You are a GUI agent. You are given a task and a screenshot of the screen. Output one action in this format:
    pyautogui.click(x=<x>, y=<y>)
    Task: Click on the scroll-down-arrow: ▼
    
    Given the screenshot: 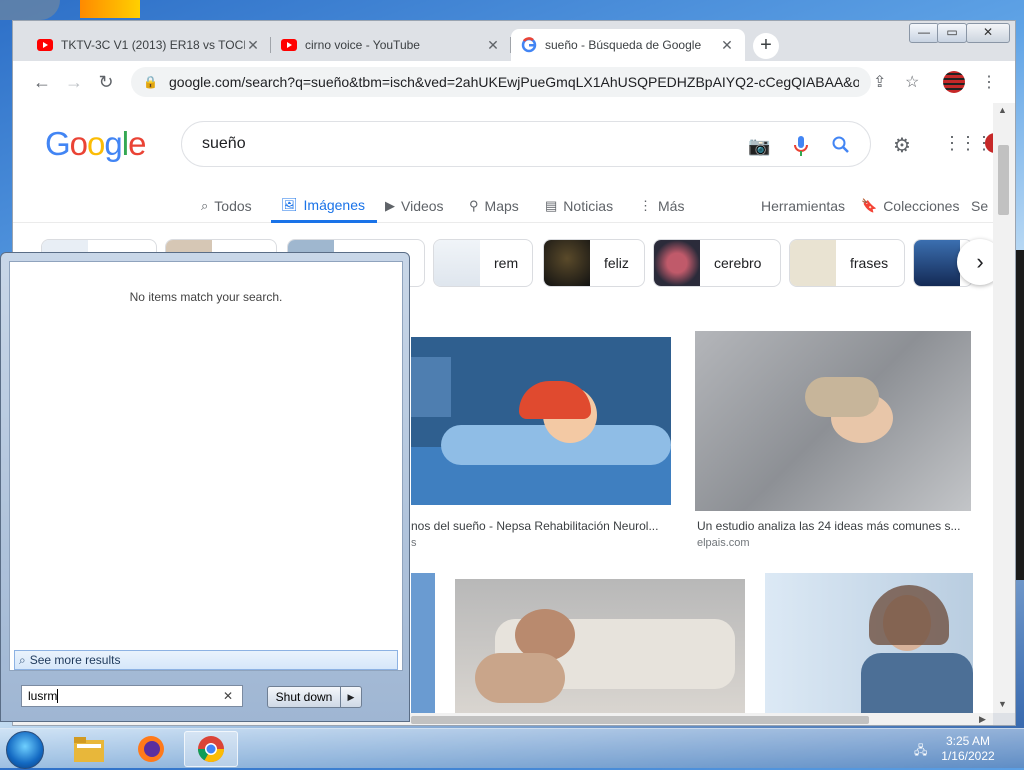 What is the action you would take?
    pyautogui.click(x=1002, y=704)
    